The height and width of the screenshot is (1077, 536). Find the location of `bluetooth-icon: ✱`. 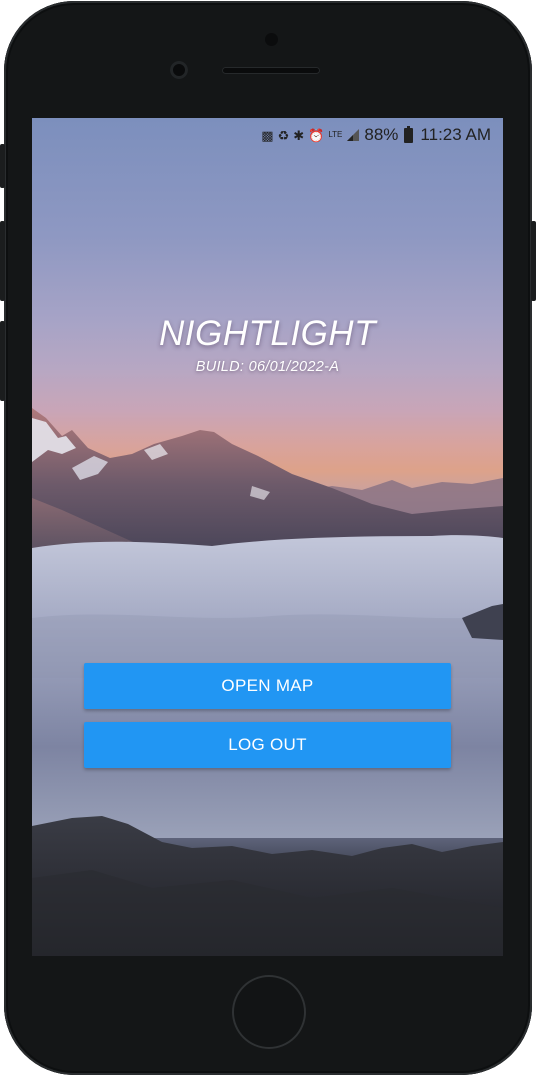

bluetooth-icon: ✱ is located at coordinates (299, 135).